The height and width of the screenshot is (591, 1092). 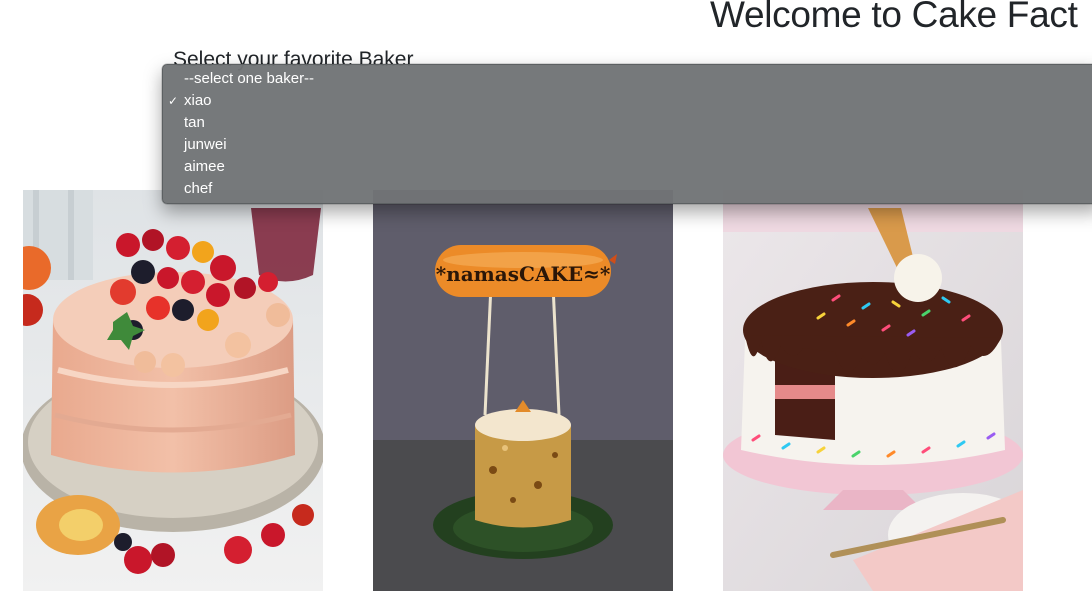 What do you see at coordinates (523, 274) in the screenshot?
I see `namascake-topper-text: *namasCAKE≈*` at bounding box center [523, 274].